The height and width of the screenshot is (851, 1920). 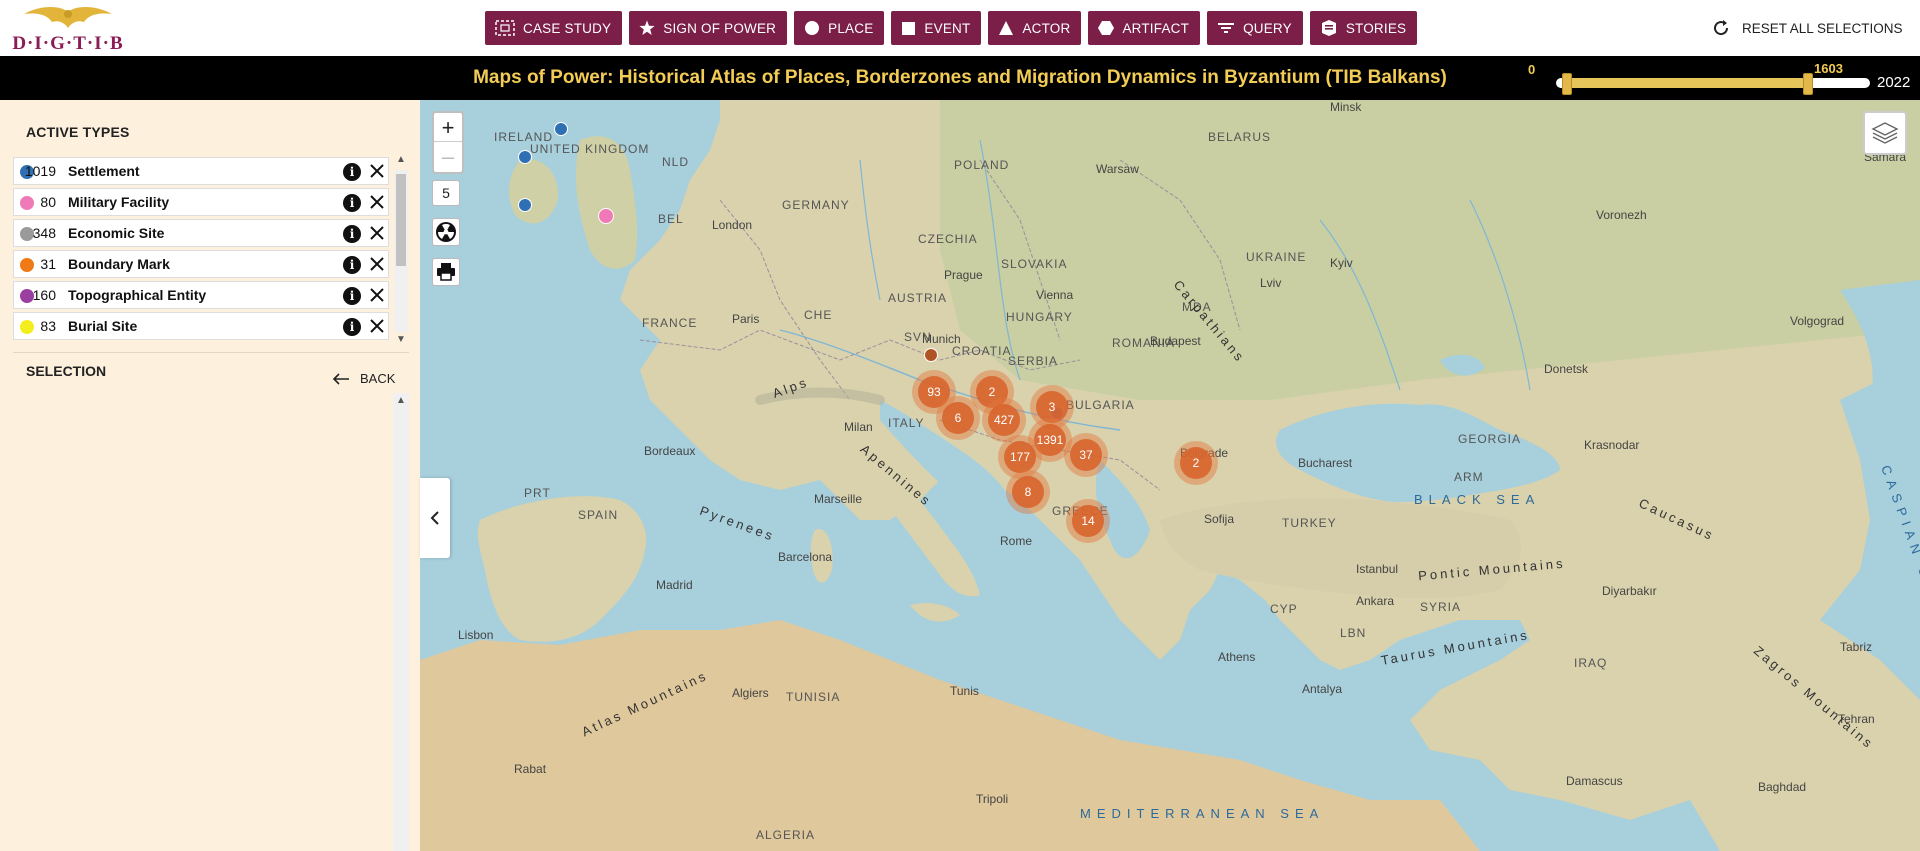 What do you see at coordinates (1782, 787) in the screenshot?
I see `city-label: Baghdad` at bounding box center [1782, 787].